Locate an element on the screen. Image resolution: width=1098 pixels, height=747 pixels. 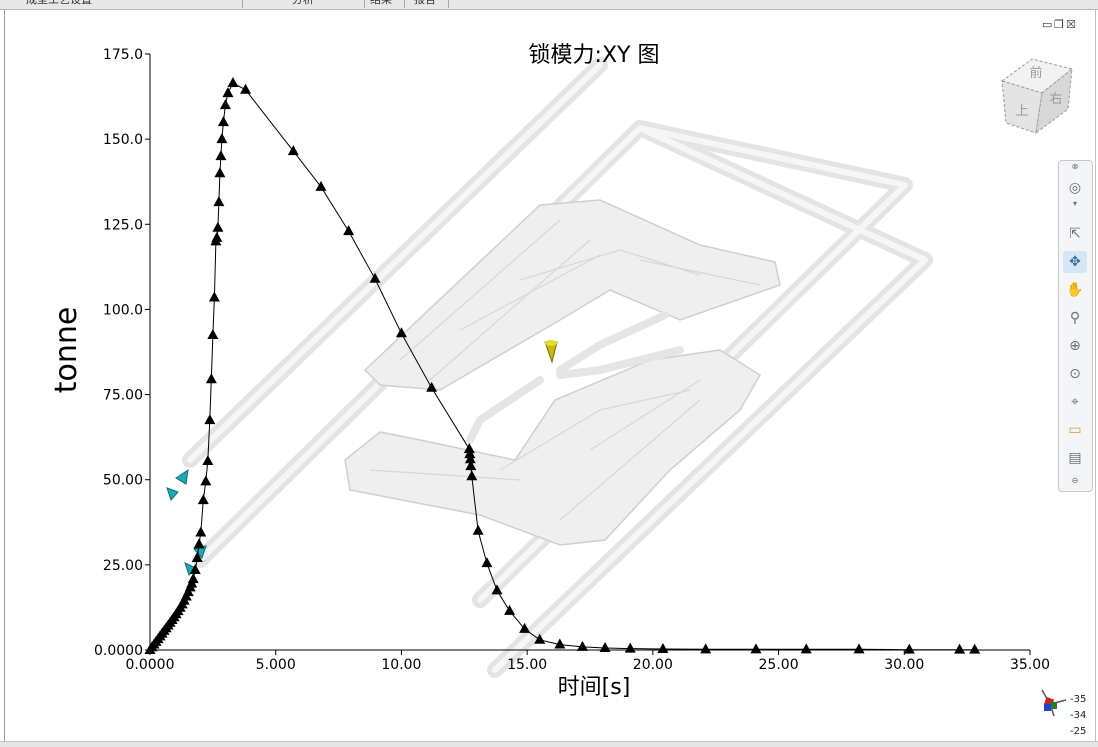
steering-wheel-icon: ◎ is located at coordinates (1075, 188).